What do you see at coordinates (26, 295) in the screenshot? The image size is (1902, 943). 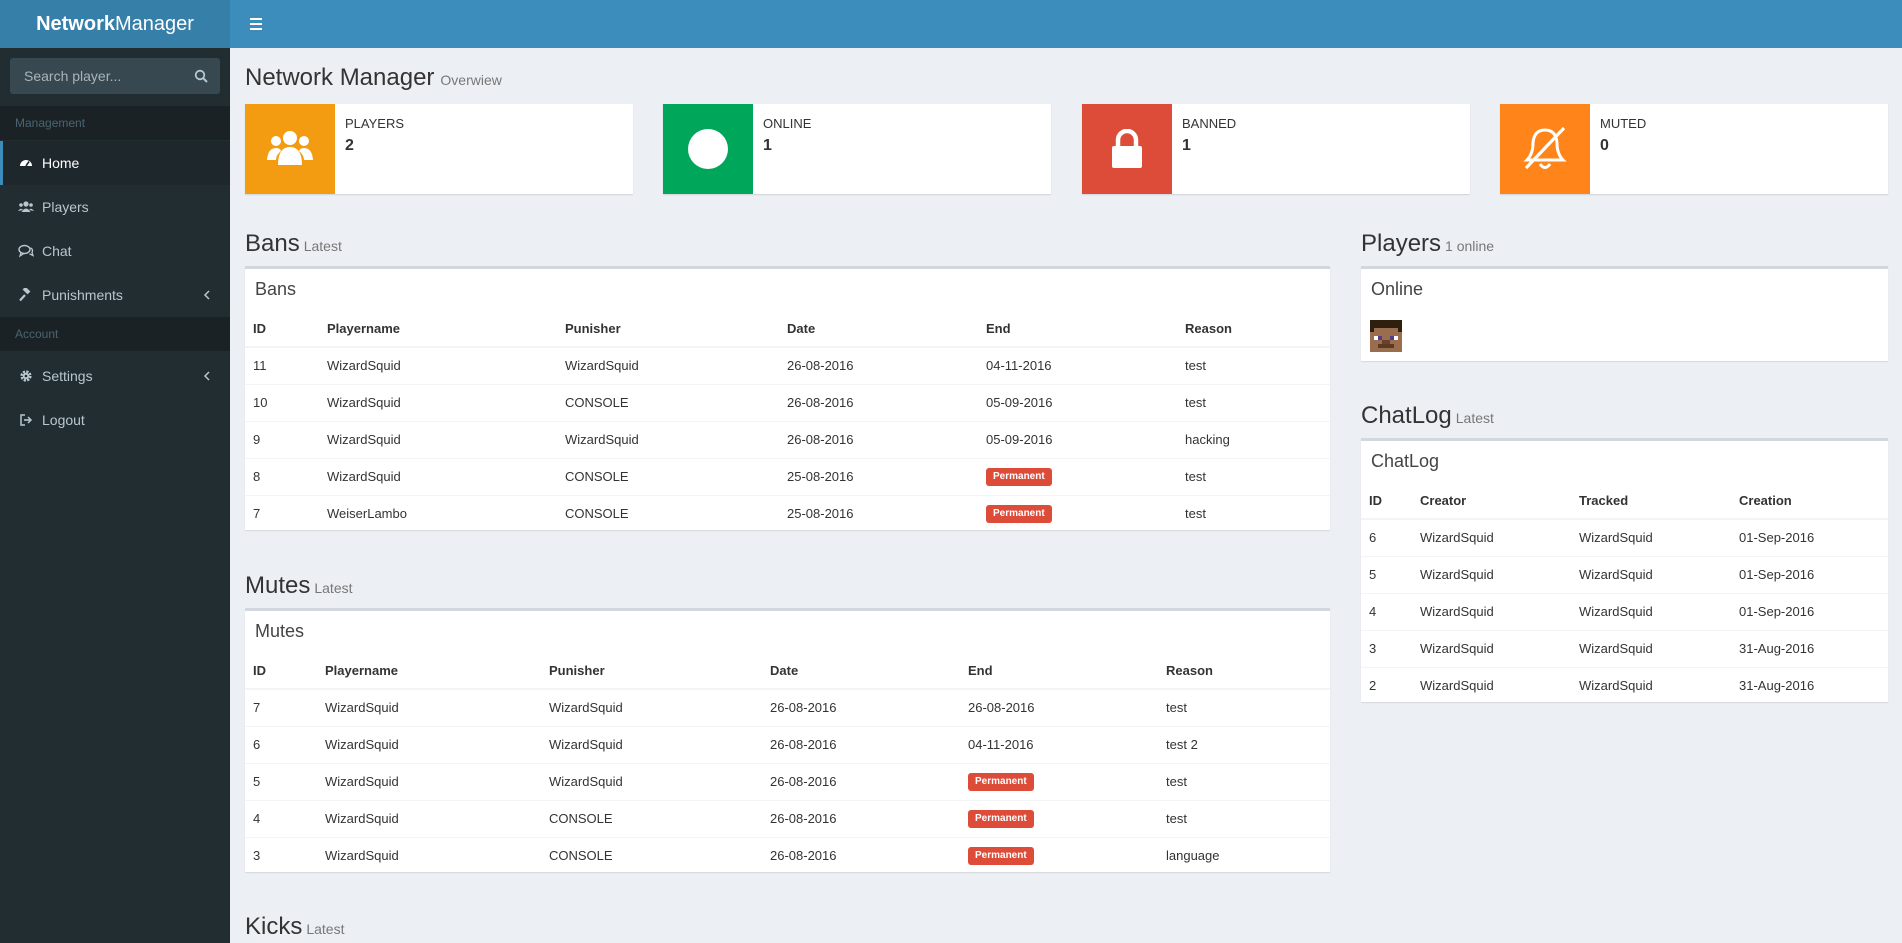 I see `gavel-icon` at bounding box center [26, 295].